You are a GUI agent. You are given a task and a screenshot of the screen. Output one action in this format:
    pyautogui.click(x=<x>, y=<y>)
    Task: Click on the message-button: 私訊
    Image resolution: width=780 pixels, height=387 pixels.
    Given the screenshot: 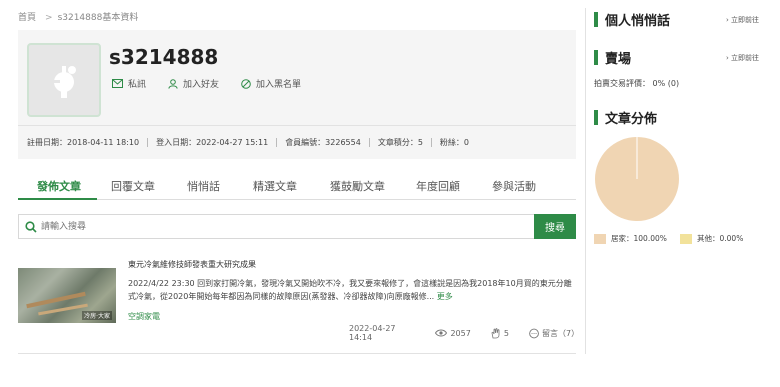 What is the action you would take?
    pyautogui.click(x=129, y=83)
    